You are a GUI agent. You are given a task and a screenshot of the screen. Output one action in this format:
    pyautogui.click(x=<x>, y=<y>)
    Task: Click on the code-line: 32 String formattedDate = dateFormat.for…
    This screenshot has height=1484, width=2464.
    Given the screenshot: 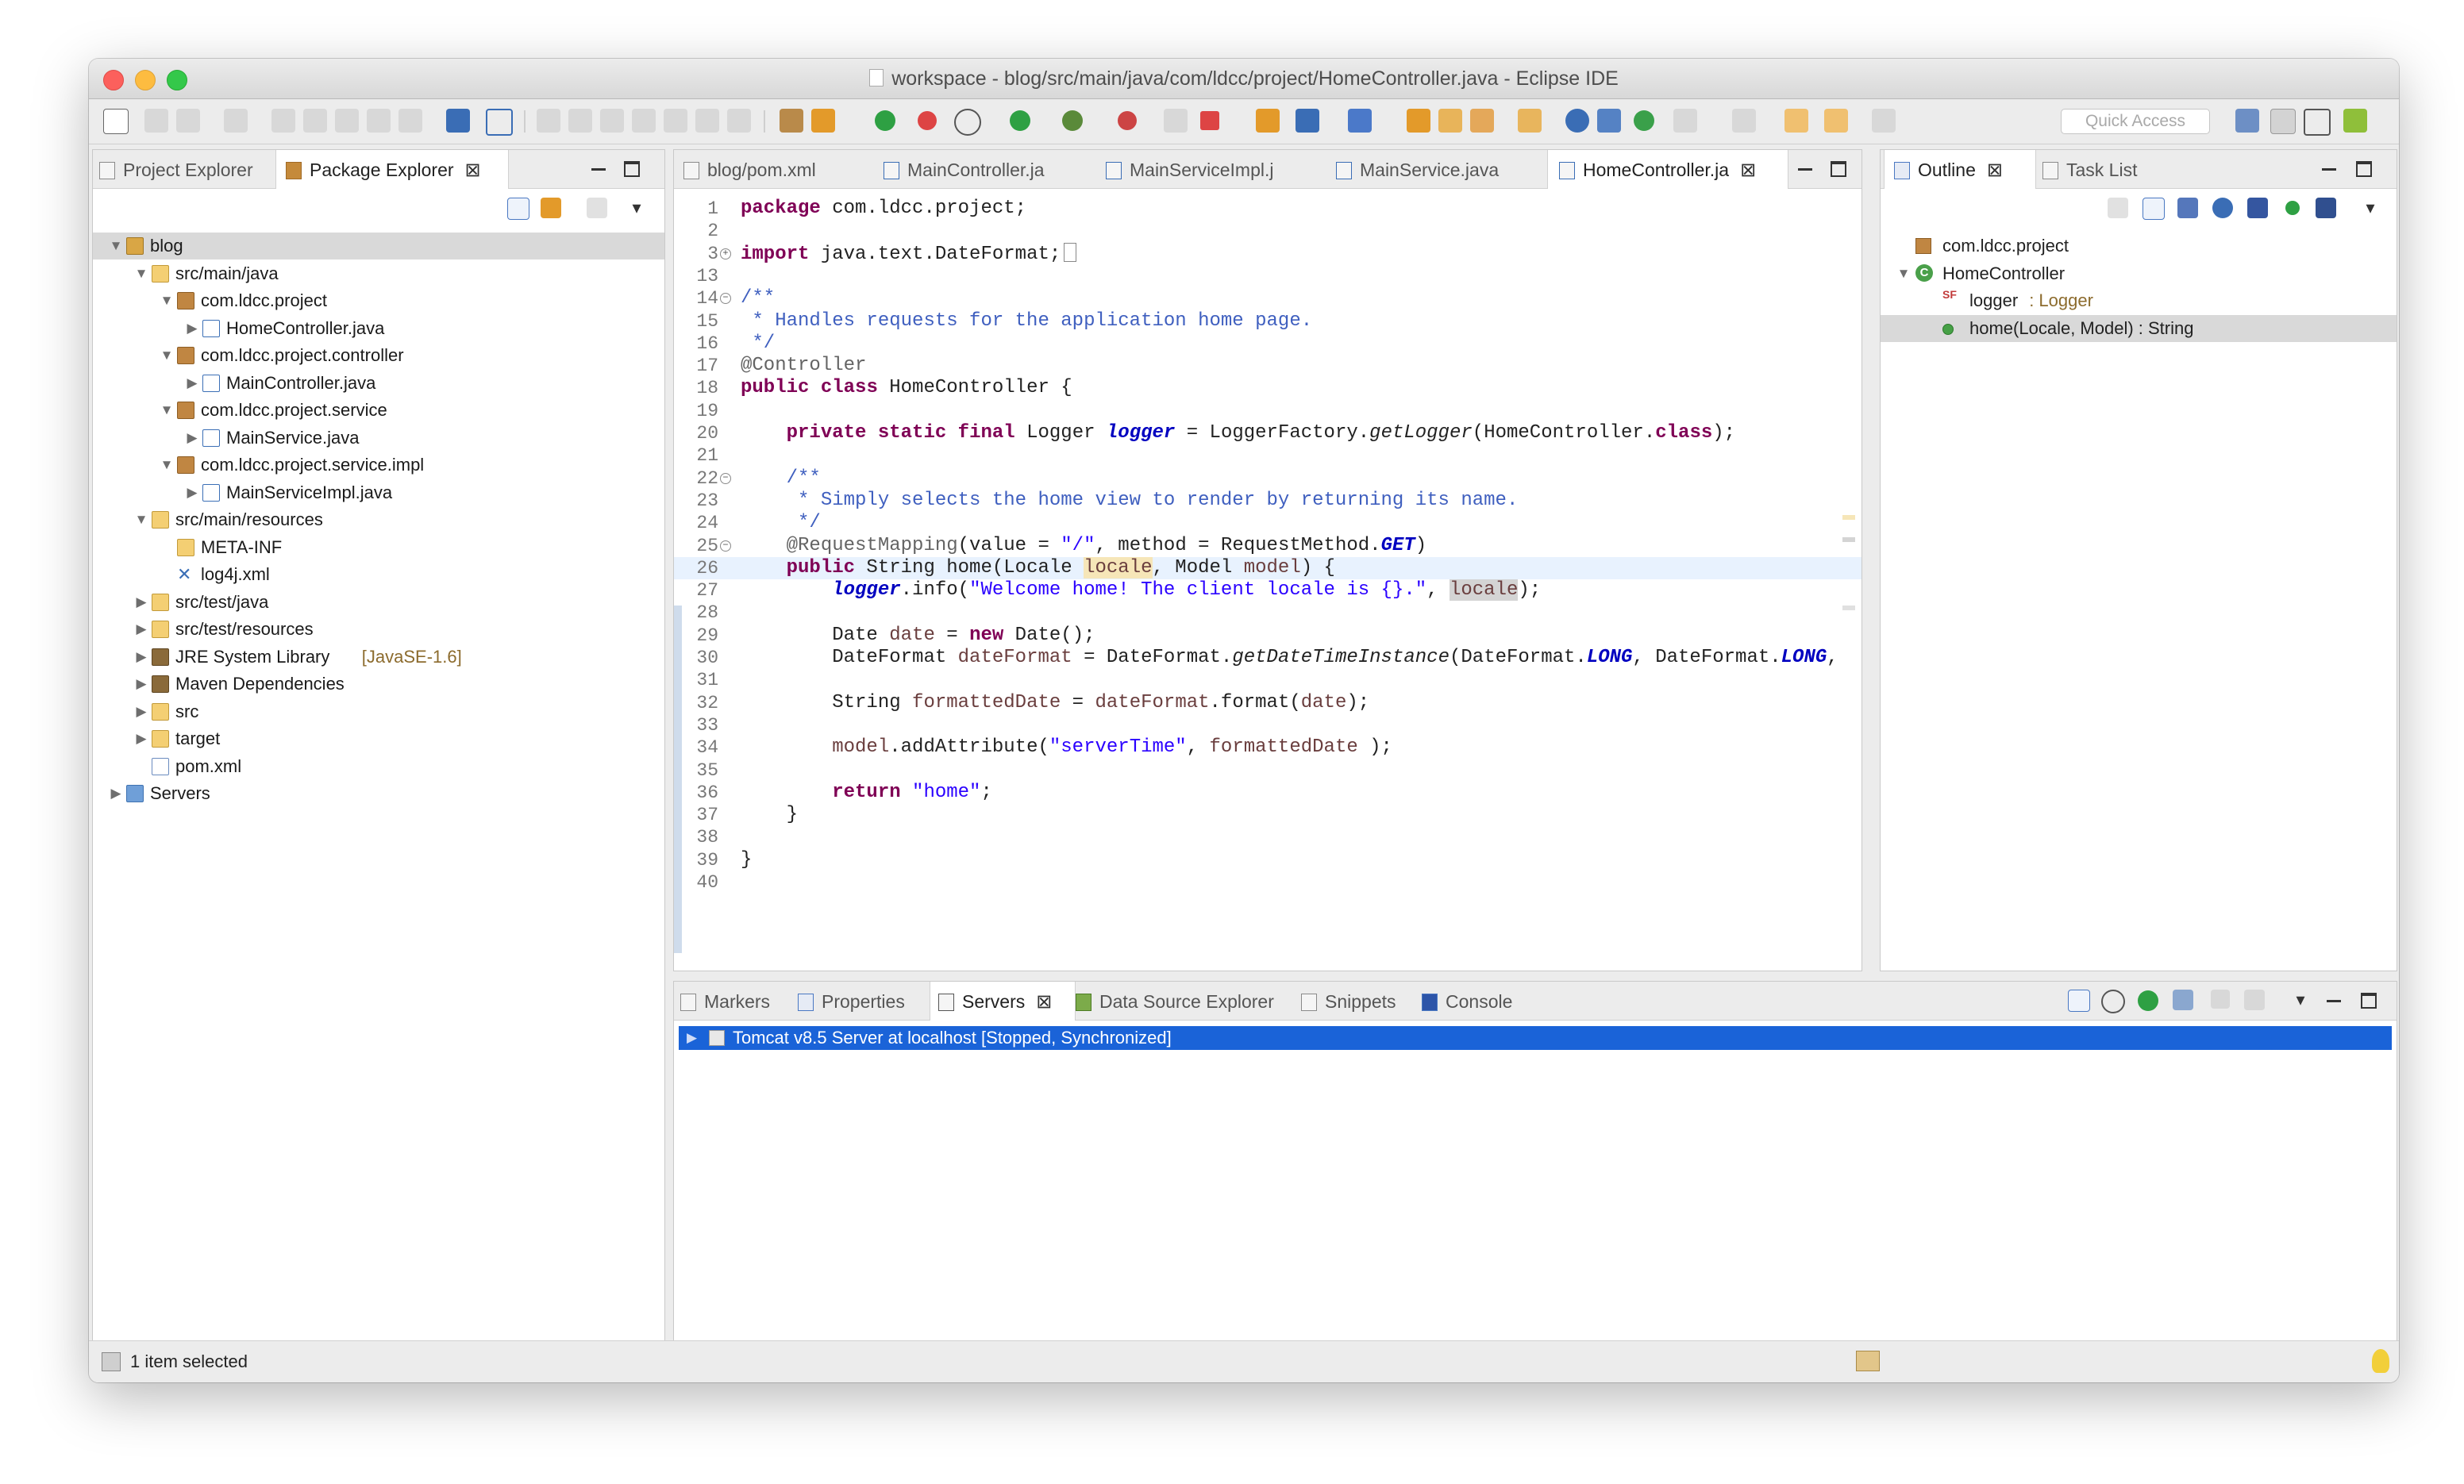 What is the action you would take?
    pyautogui.click(x=1267, y=703)
    